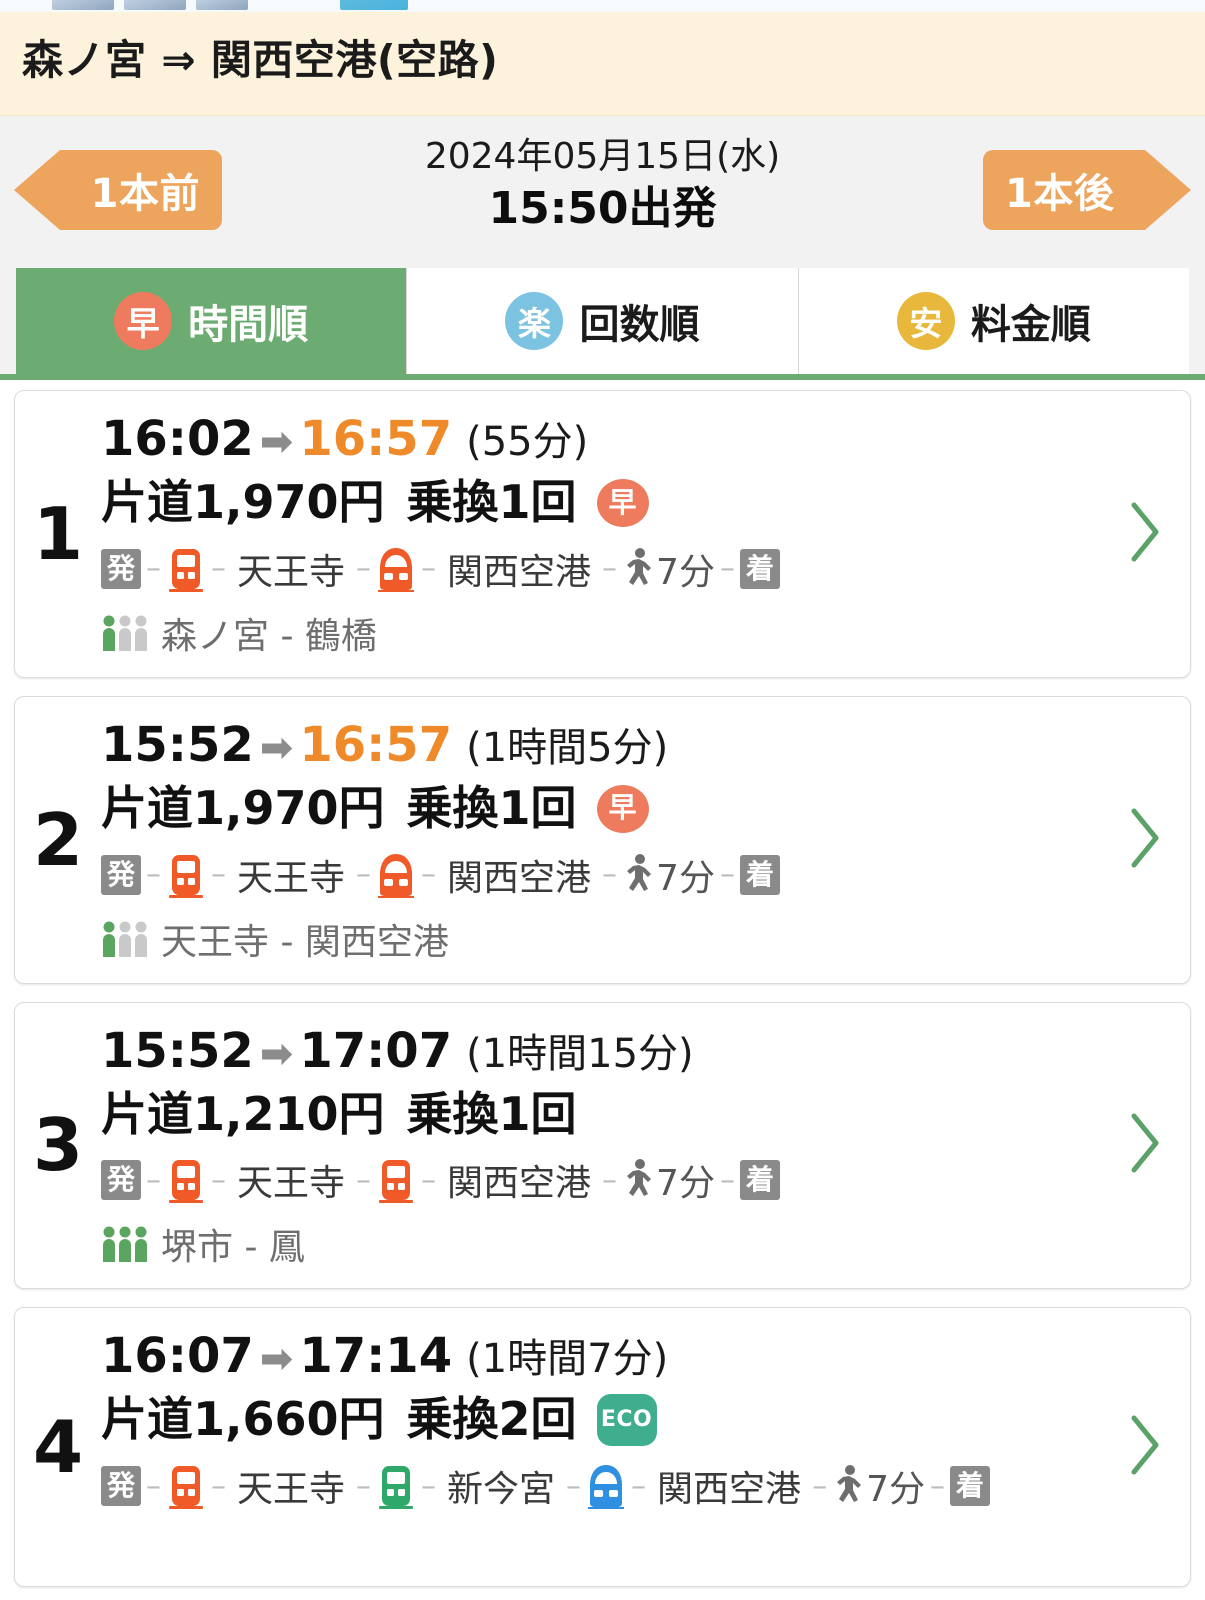 This screenshot has width=1205, height=1600. Describe the element at coordinates (567, 1359) in the screenshot. I see `route-duration: (1時間7分)` at that location.